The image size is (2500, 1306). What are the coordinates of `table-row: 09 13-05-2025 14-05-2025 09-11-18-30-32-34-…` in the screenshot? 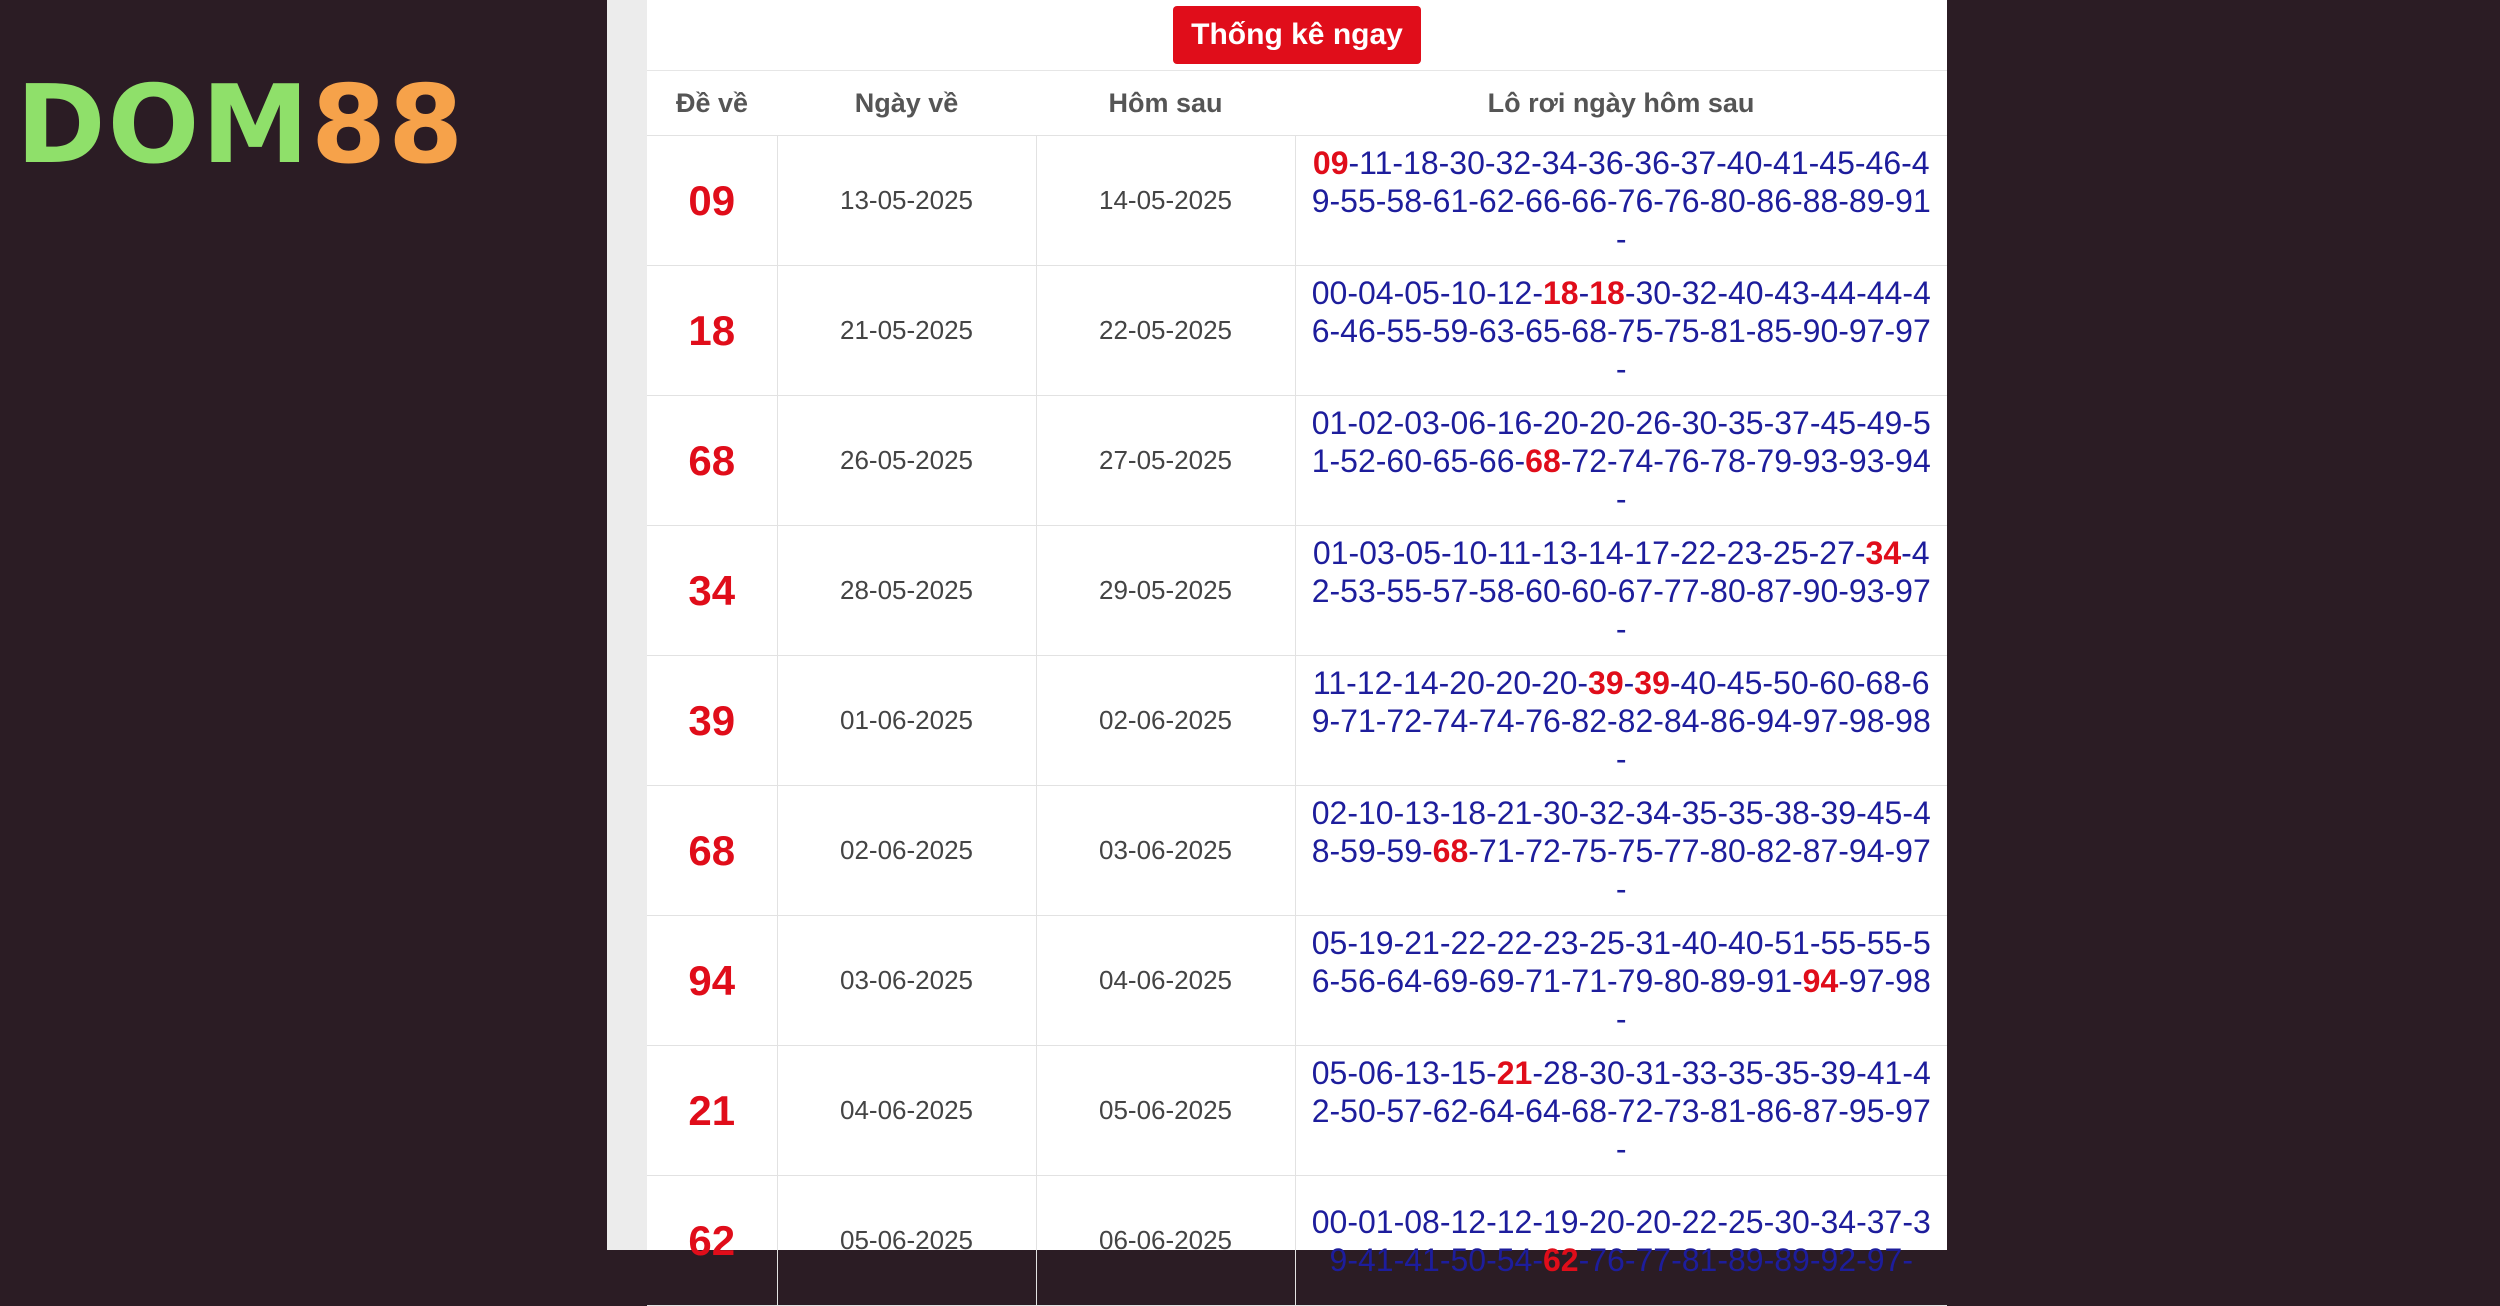 It's located at (1297, 200).